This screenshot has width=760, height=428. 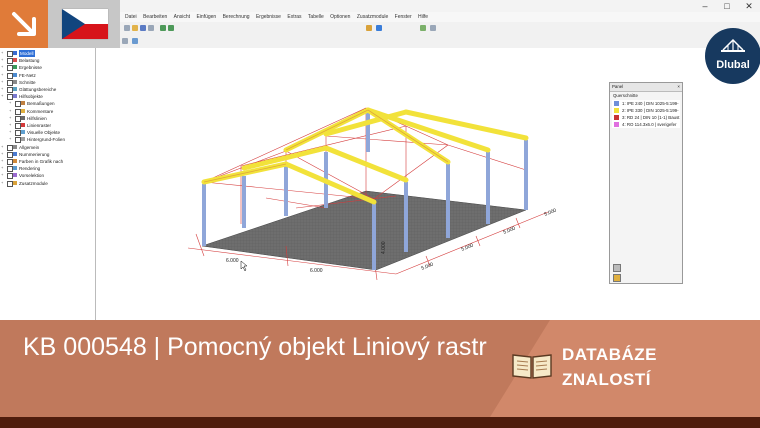 What do you see at coordinates (41, 161) in the screenshot?
I see `navigator-item-label: Farben in Grafik nach` at bounding box center [41, 161].